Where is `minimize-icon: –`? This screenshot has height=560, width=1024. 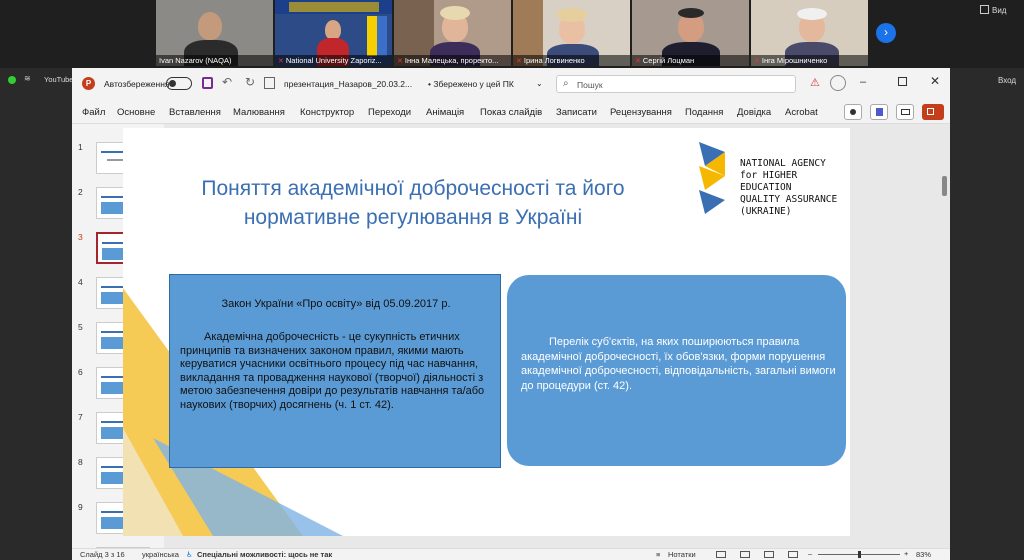 minimize-icon: – is located at coordinates (863, 82).